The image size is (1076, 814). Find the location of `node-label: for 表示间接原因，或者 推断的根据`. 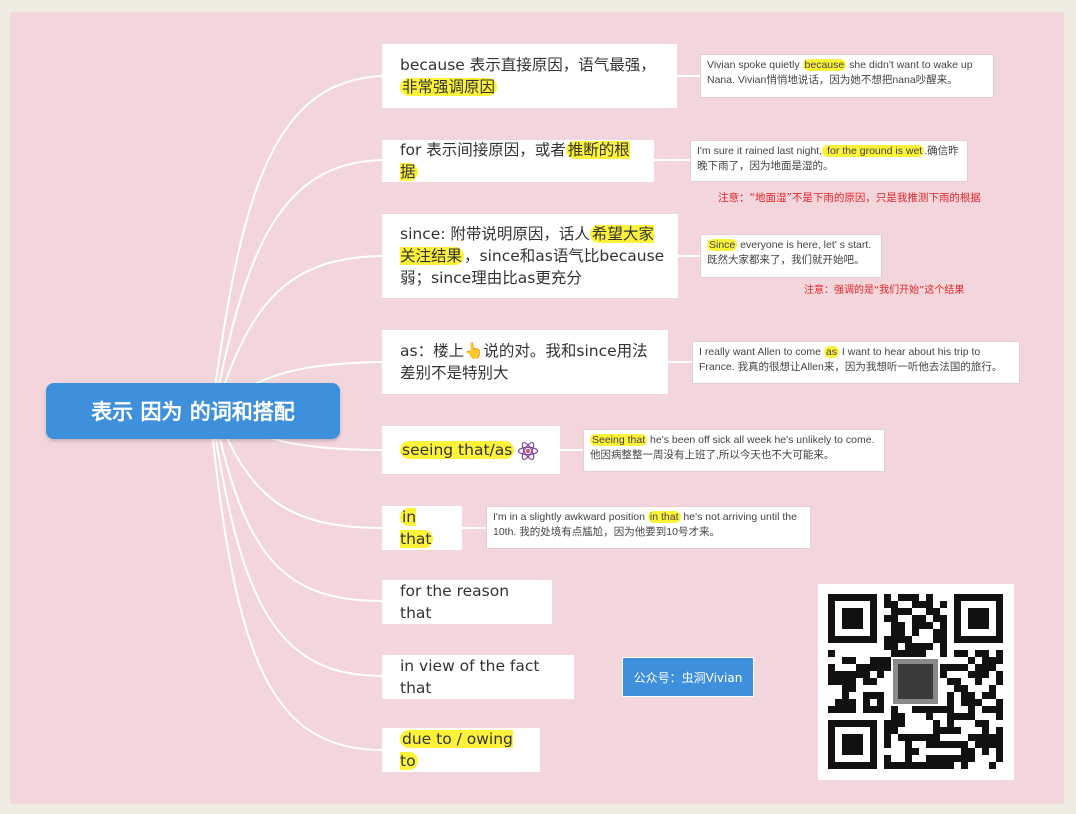

node-label: for 表示间接原因，或者 推断的根据 is located at coordinates (522, 161).